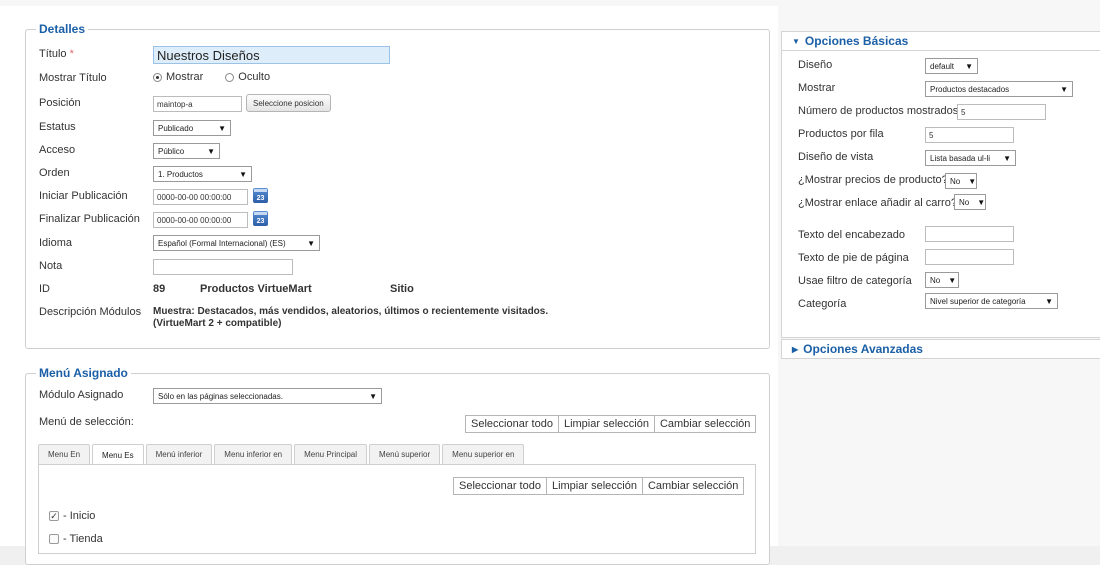  I want to click on diseno-select: default ▼, so click(951, 66).